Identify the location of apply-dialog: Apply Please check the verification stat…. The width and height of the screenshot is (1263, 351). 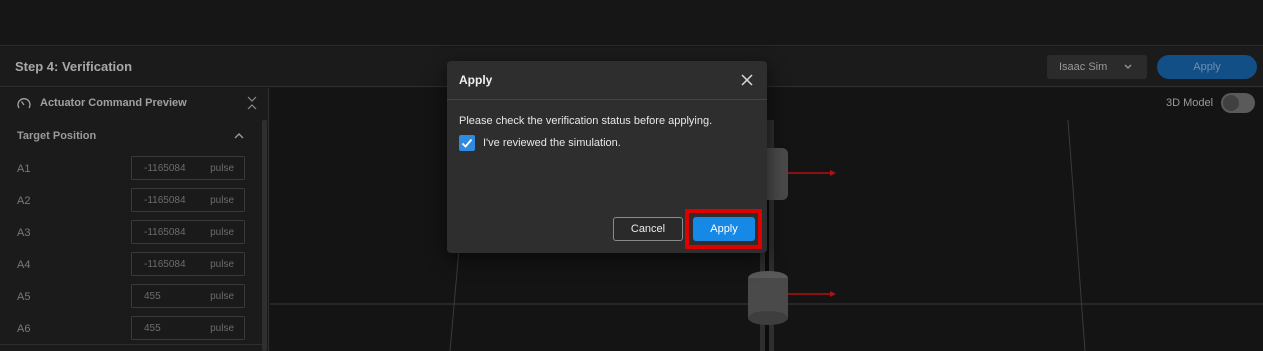
(607, 157).